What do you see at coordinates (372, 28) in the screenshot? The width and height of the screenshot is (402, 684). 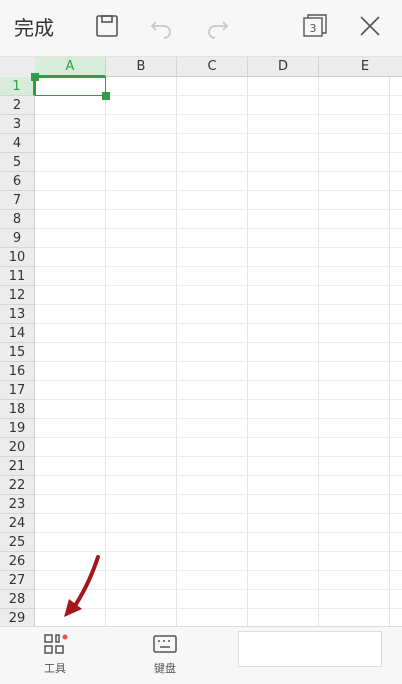 I see `close-icon` at bounding box center [372, 28].